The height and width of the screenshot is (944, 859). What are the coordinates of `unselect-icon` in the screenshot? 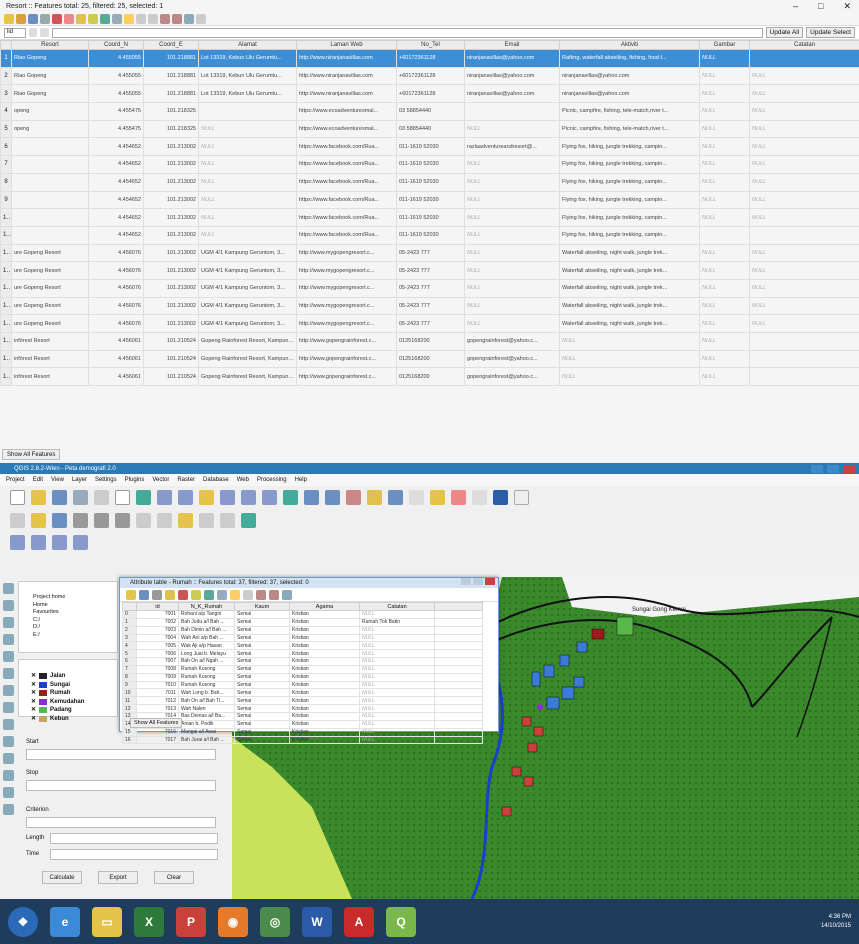 It's located at (183, 594).